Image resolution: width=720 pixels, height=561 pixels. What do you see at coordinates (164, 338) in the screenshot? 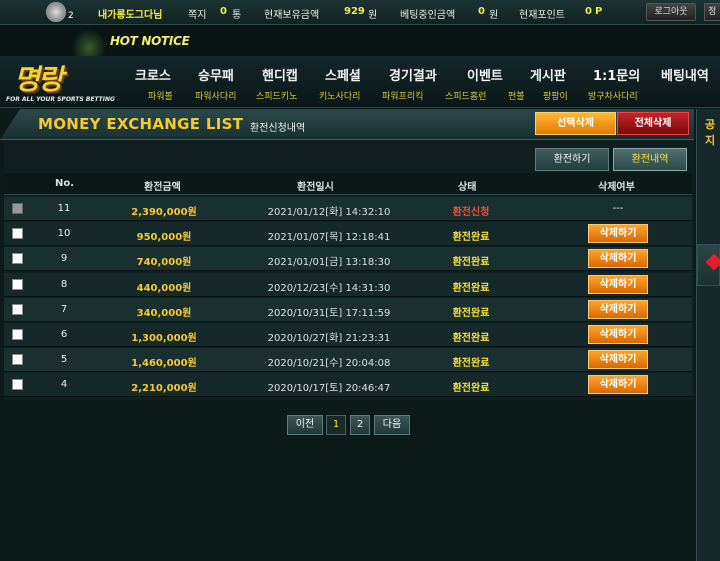
I see `row-amount: 1,300,000원` at bounding box center [164, 338].